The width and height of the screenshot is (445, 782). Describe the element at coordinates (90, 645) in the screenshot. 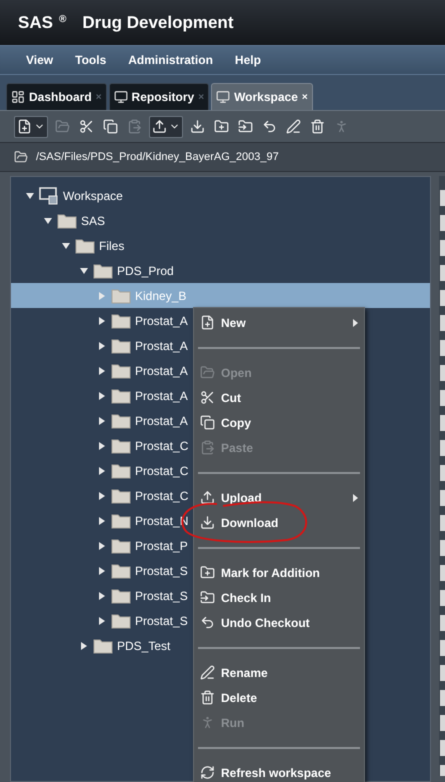

I see `tree-row: PDS_Test` at that location.